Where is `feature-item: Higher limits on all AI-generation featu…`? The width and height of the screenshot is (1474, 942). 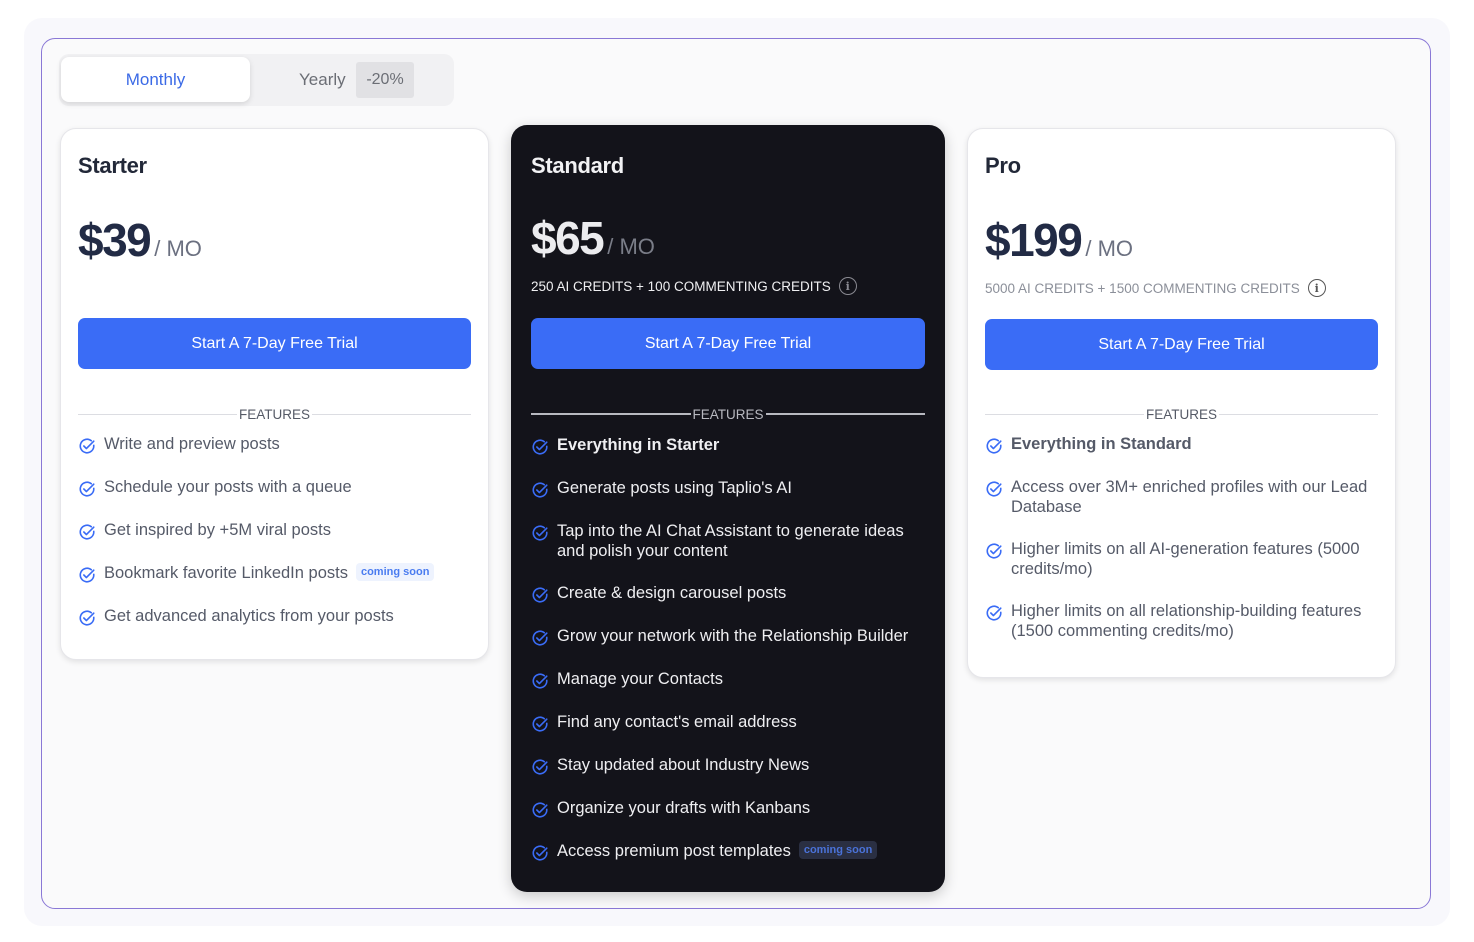
feature-item: Higher limits on all AI-generation featu… is located at coordinates (1183, 559).